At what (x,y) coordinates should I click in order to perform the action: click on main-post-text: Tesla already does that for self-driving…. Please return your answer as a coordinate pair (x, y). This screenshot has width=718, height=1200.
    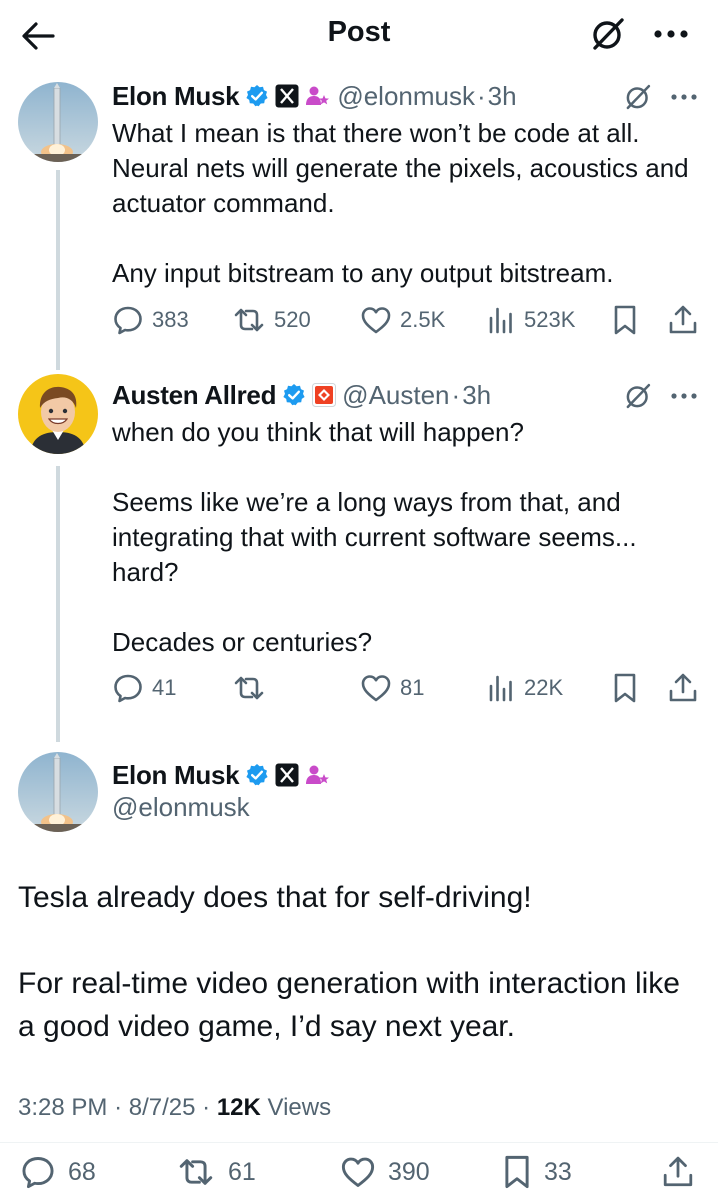
    Looking at the image, I should click on (349, 962).